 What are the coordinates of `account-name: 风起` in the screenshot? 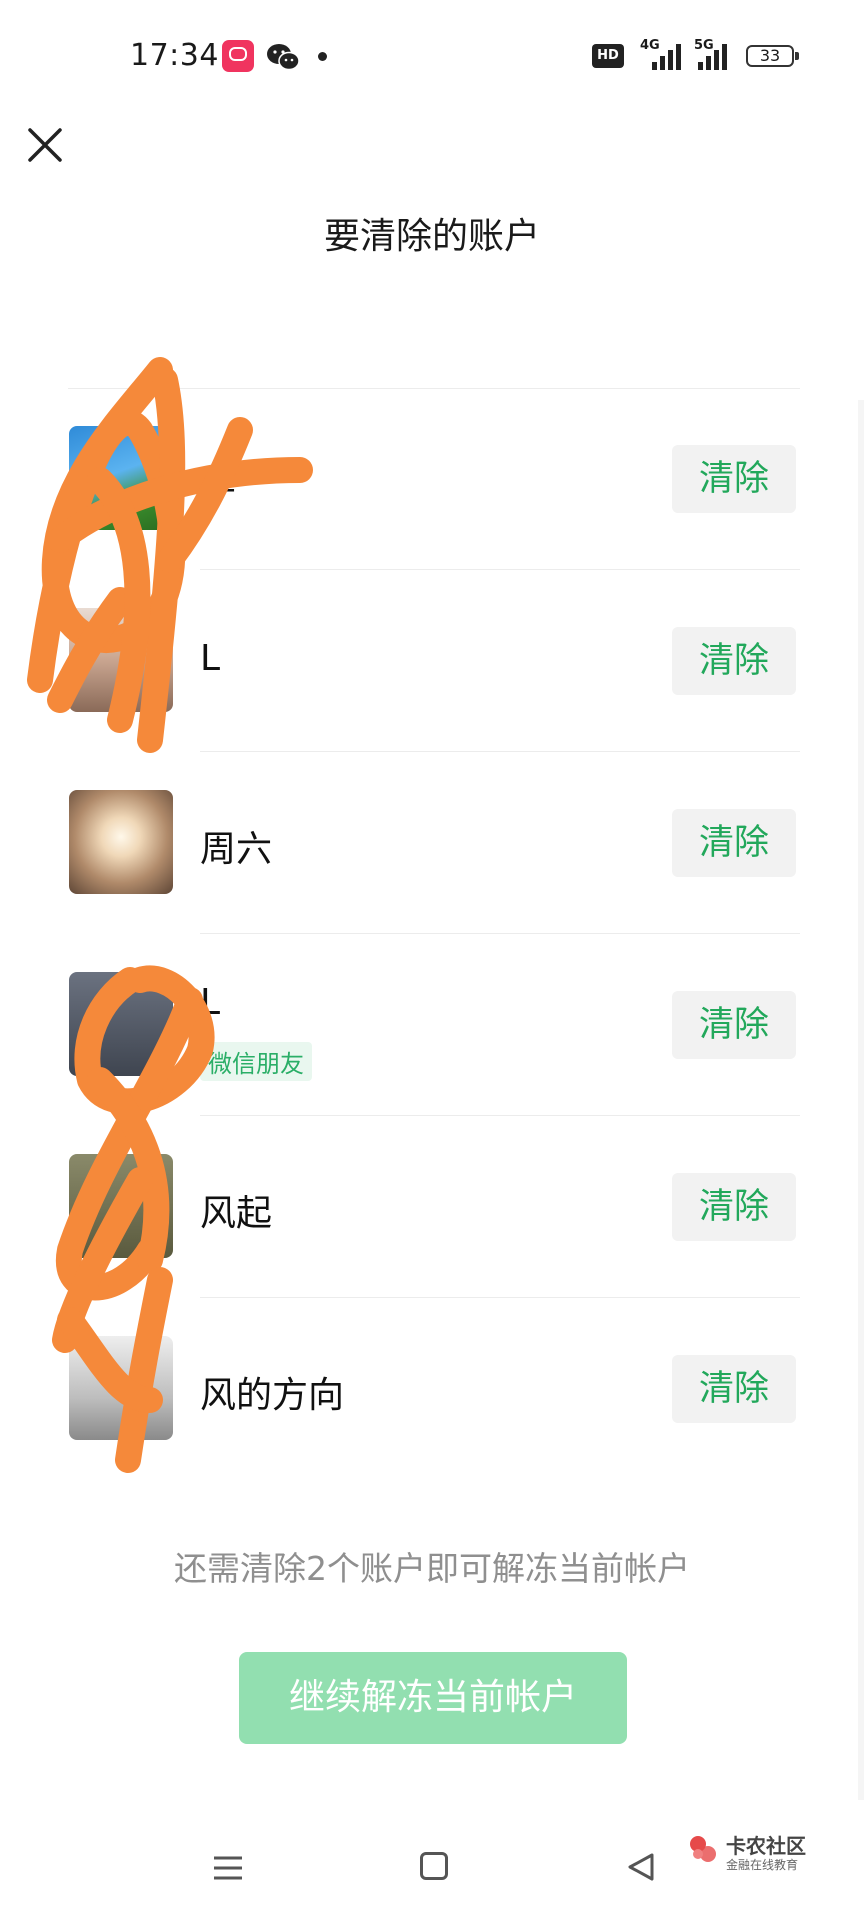 It's located at (236, 1213).